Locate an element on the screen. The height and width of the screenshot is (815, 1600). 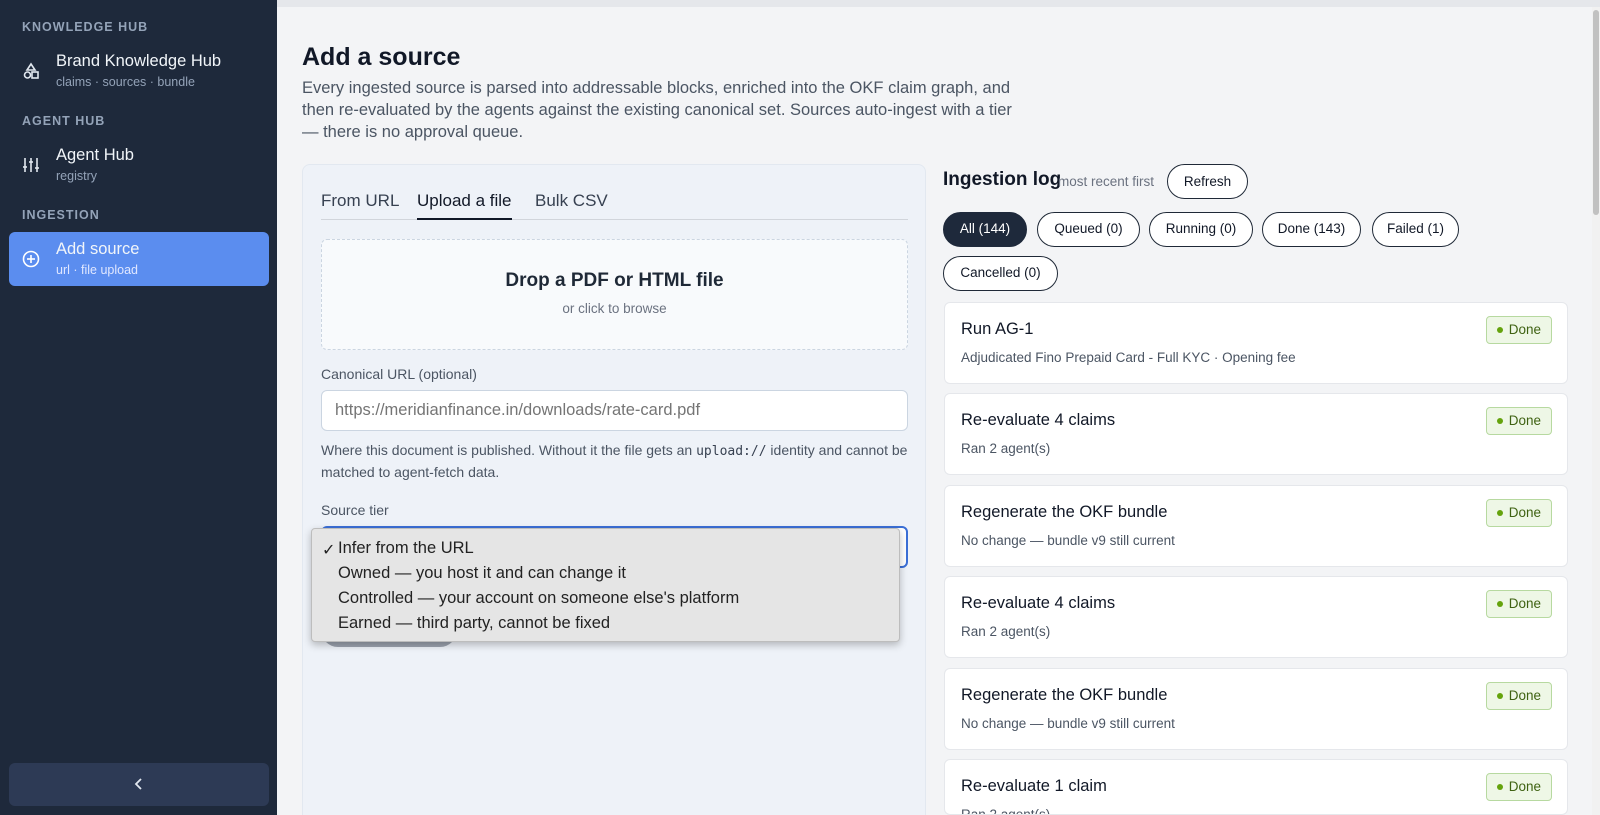
log-entry: Re-evaluate 1 claim Ran 2 agent(s) Done is located at coordinates (1256, 787).